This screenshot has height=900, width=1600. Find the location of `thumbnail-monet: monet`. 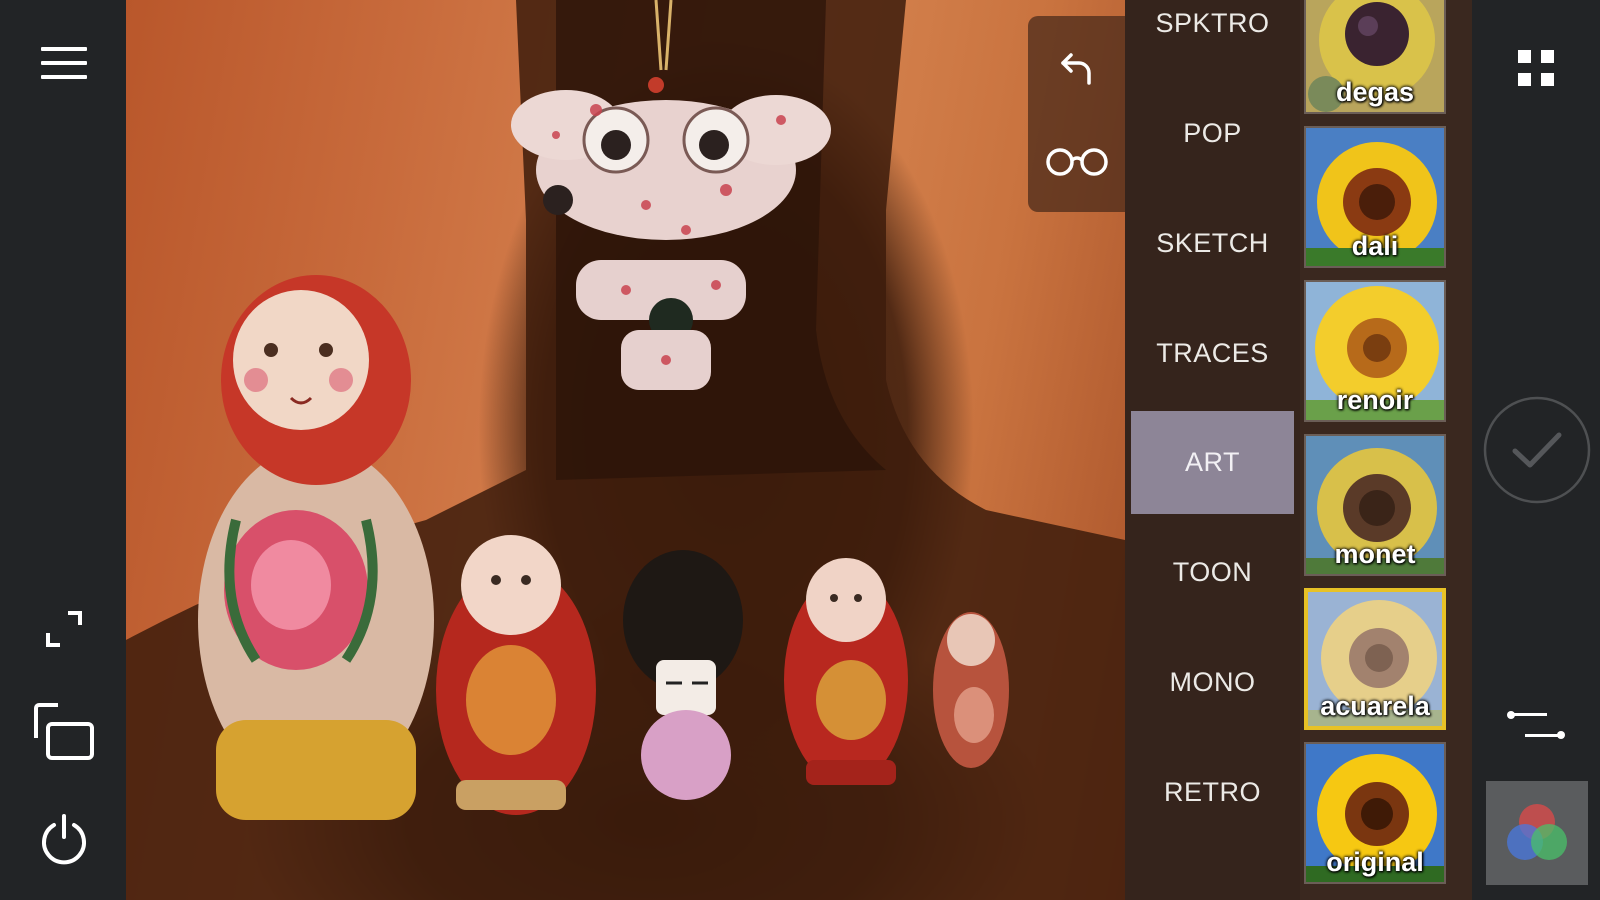

thumbnail-monet: monet is located at coordinates (1375, 505).